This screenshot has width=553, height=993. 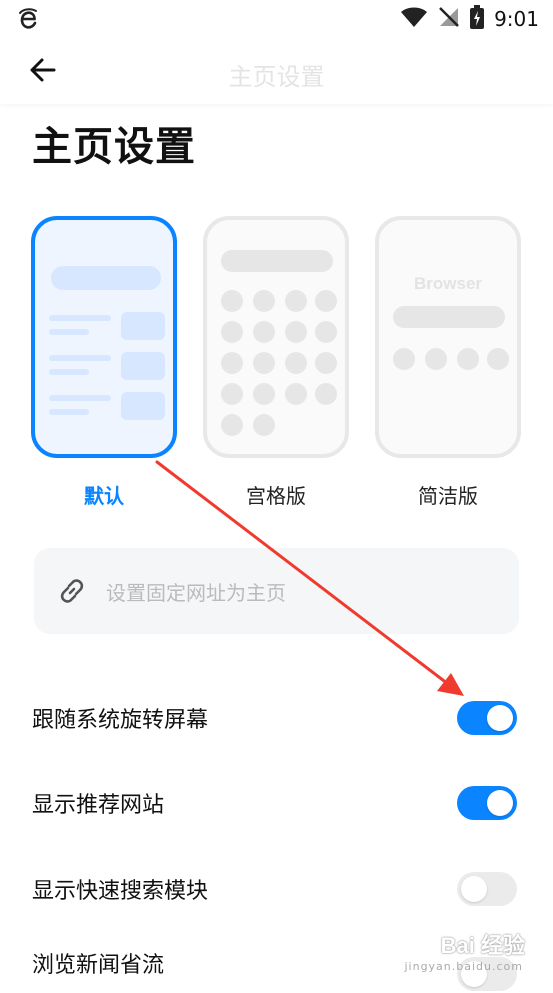 I want to click on setting-label: 显示推荐网站, so click(x=98, y=805).